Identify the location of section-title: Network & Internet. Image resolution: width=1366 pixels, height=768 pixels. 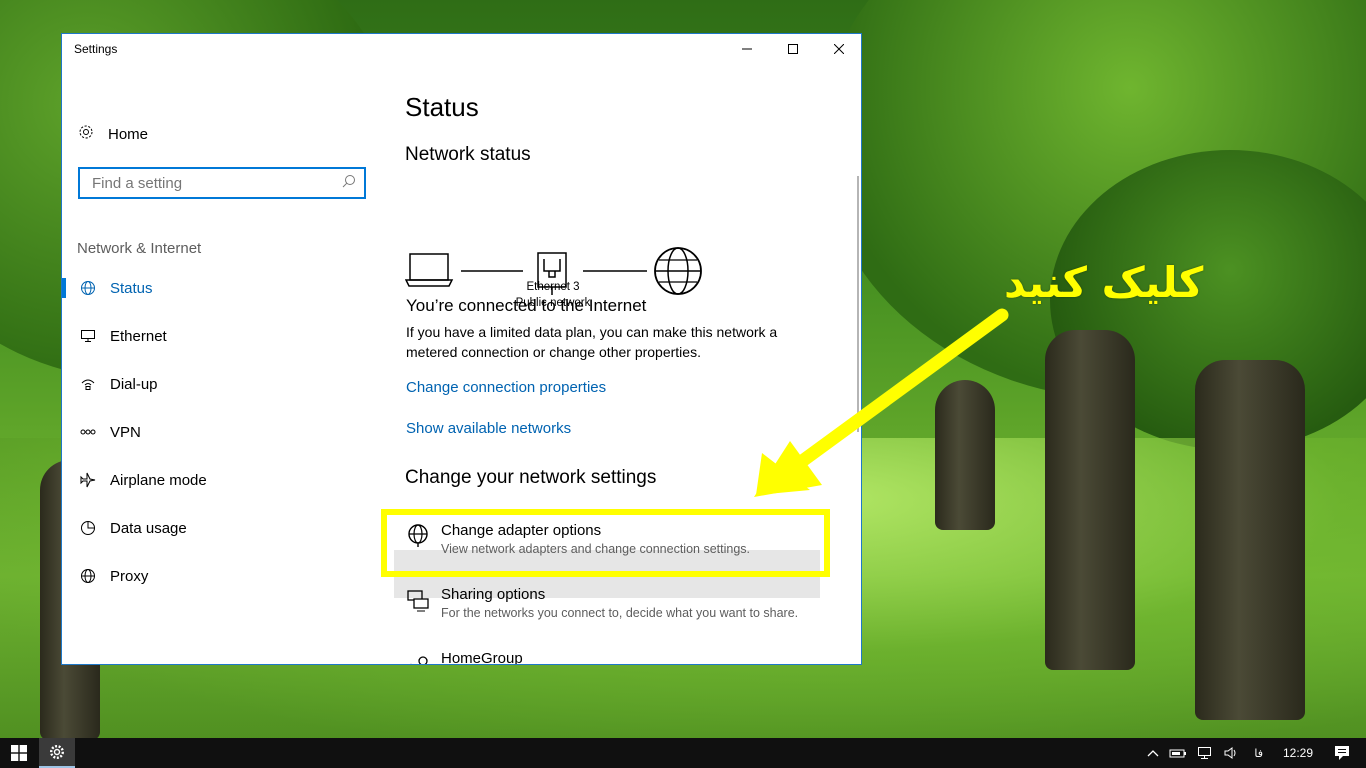
(139, 248).